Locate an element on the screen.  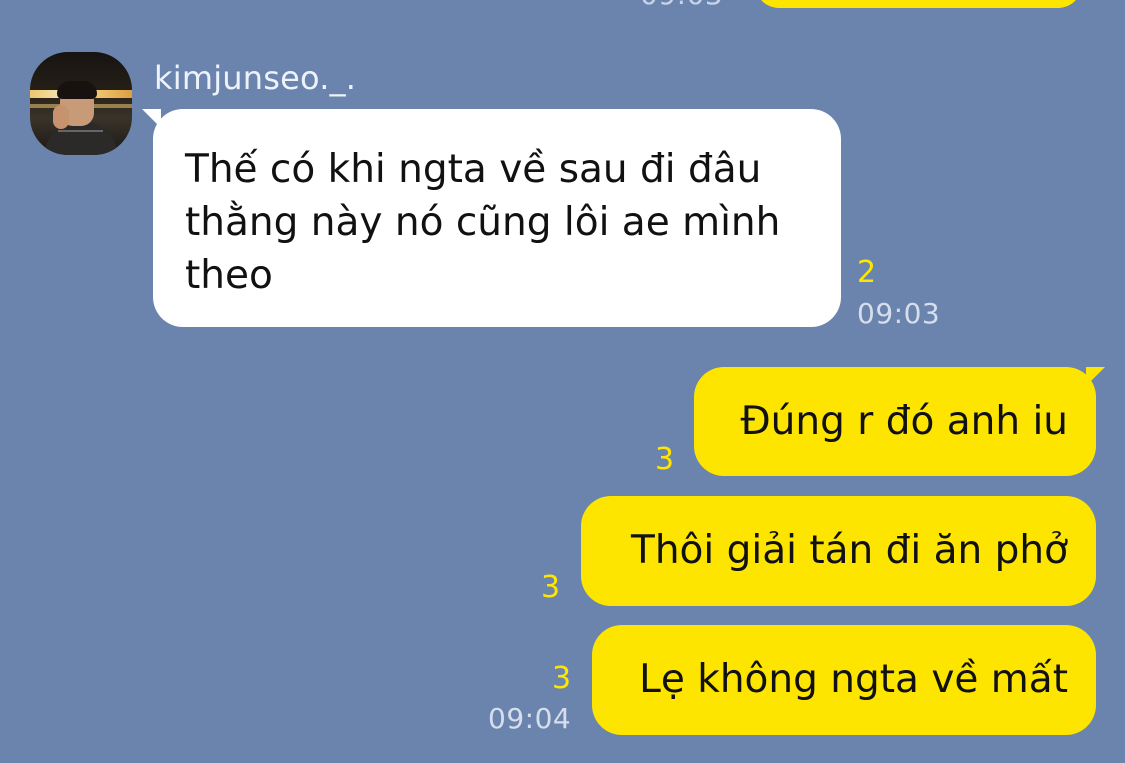
outgoing-message-bubble: Lẹ không ngta về mất is located at coordinates (844, 680).